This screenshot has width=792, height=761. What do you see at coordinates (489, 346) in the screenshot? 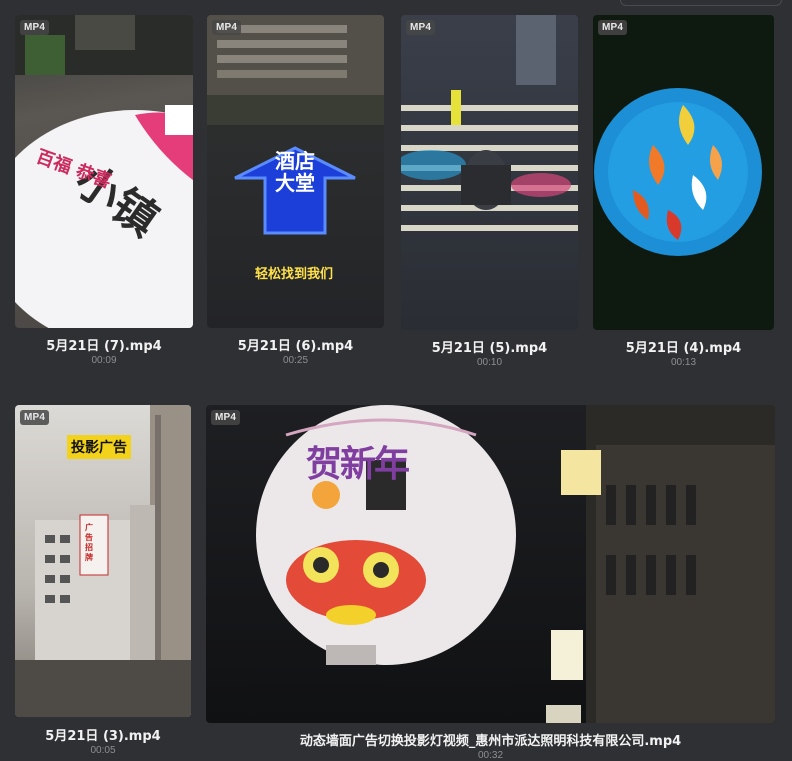
I see `video-filename: 5月21日 (5).mp4` at bounding box center [489, 346].